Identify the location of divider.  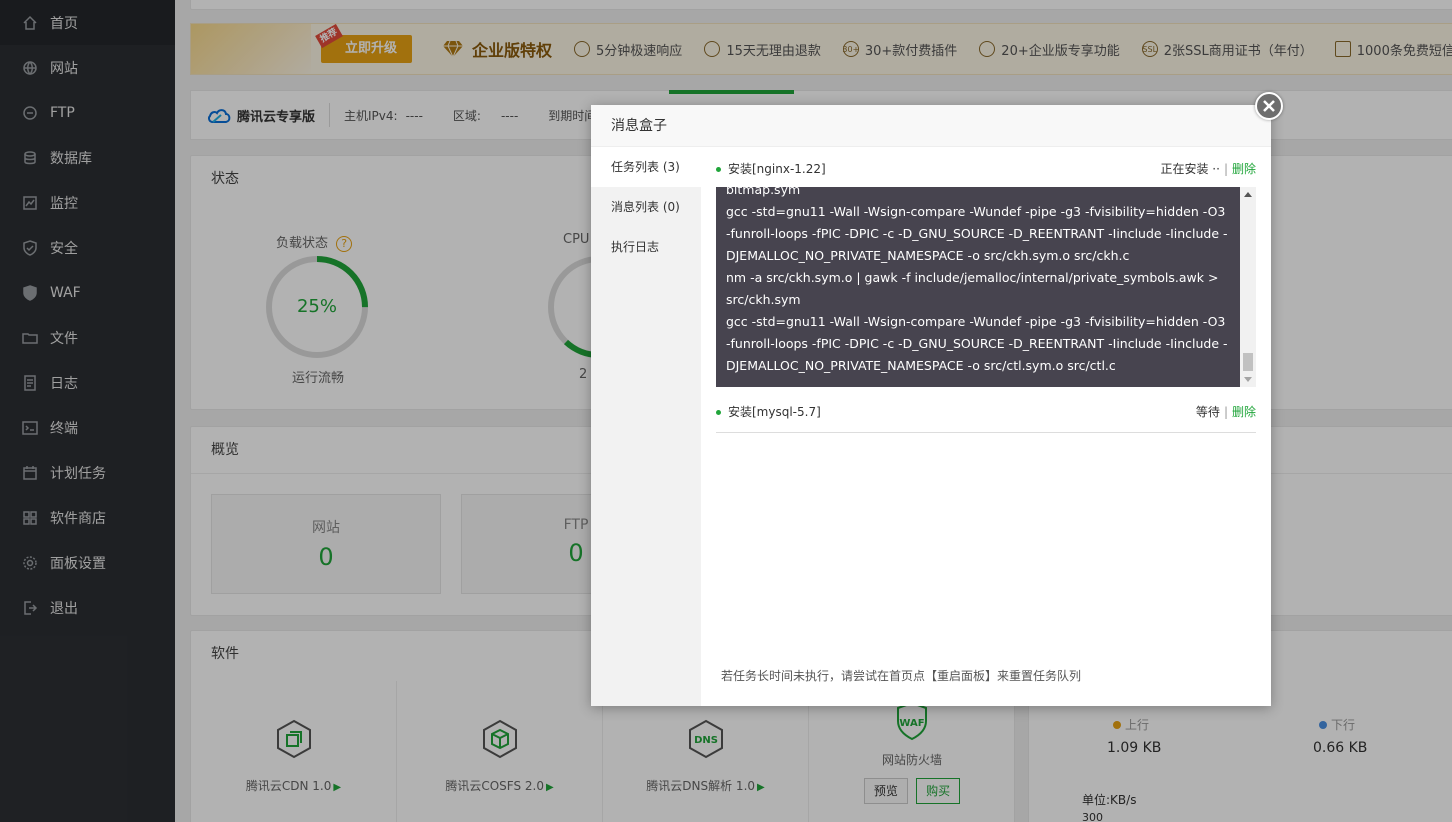
(986, 432).